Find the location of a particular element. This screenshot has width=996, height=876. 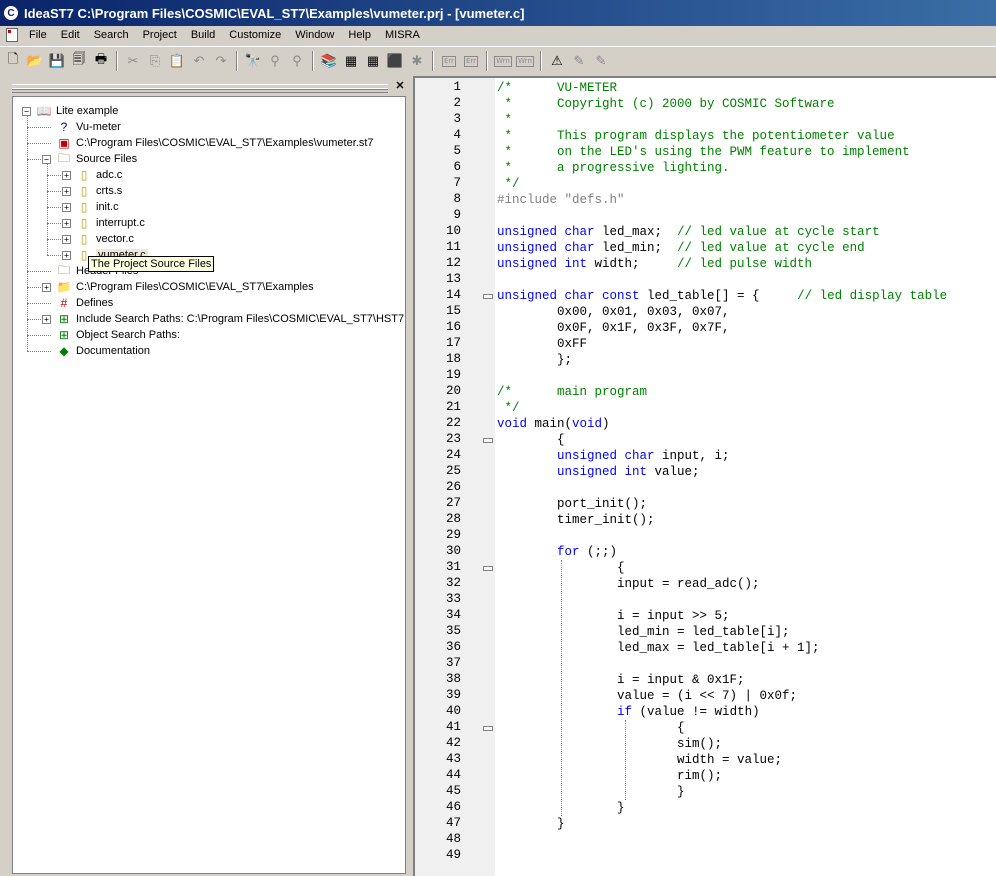

code-line: for (;;) is located at coordinates (557, 552).